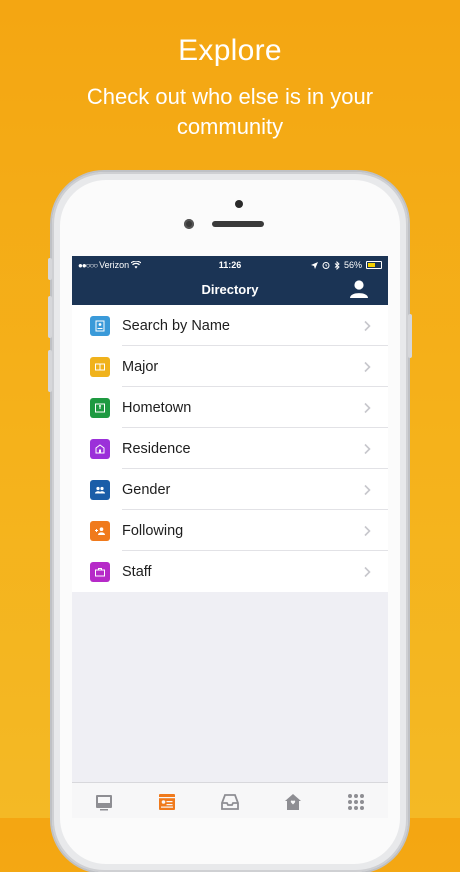 The height and width of the screenshot is (872, 460). I want to click on directory-item-staff: Staff, so click(230, 571).